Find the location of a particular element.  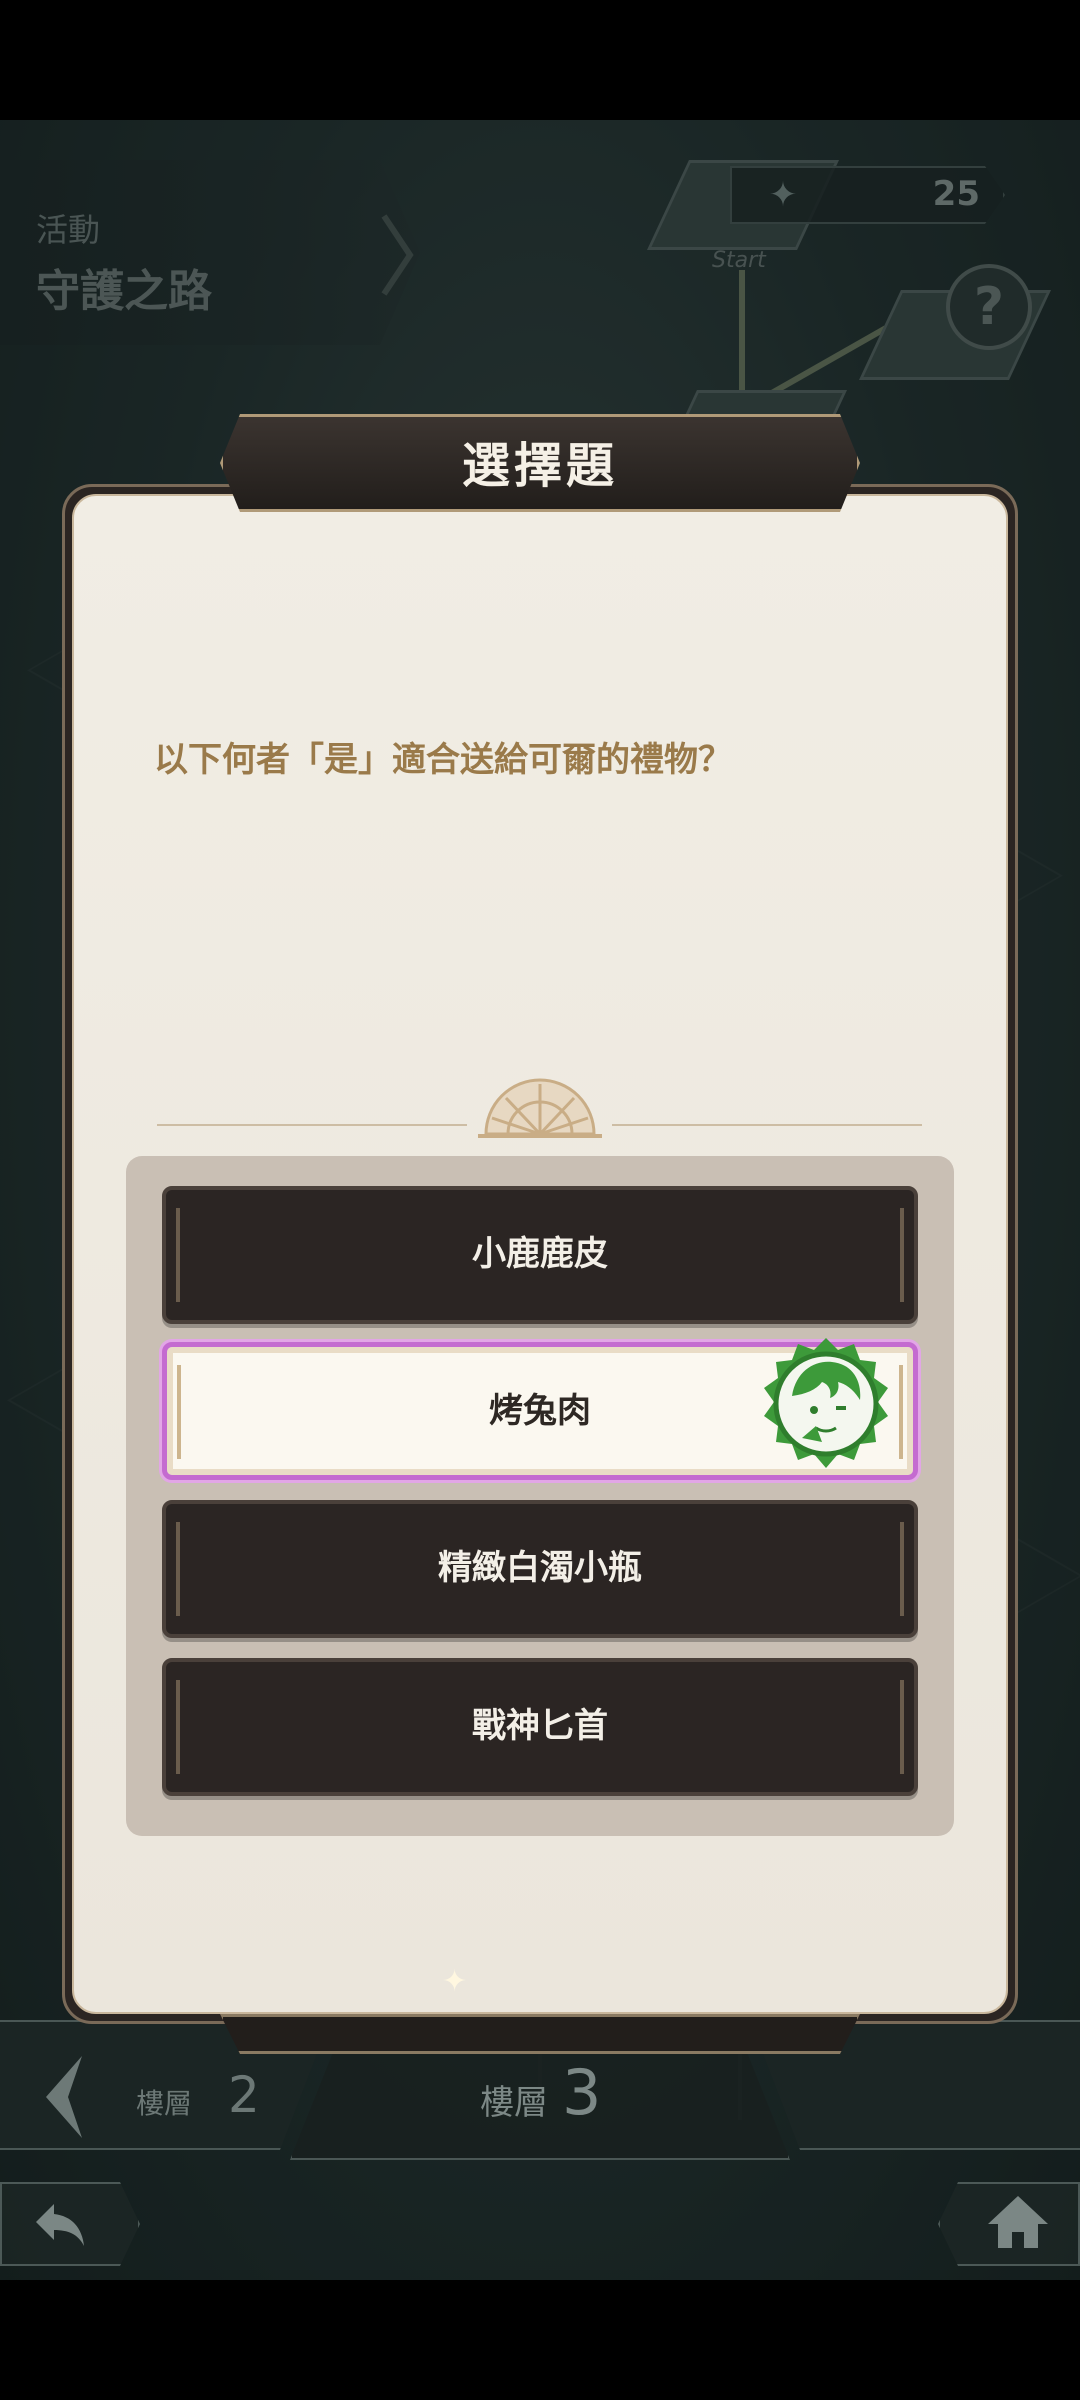

prev-floor-label: 樓層 is located at coordinates (164, 2103).